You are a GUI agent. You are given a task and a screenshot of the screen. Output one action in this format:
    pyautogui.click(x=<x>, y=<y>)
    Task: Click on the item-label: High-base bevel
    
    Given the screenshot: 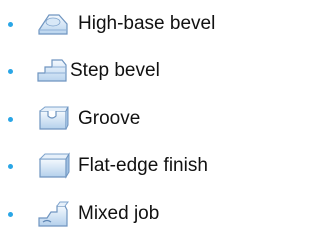 What is the action you would take?
    pyautogui.click(x=147, y=23)
    